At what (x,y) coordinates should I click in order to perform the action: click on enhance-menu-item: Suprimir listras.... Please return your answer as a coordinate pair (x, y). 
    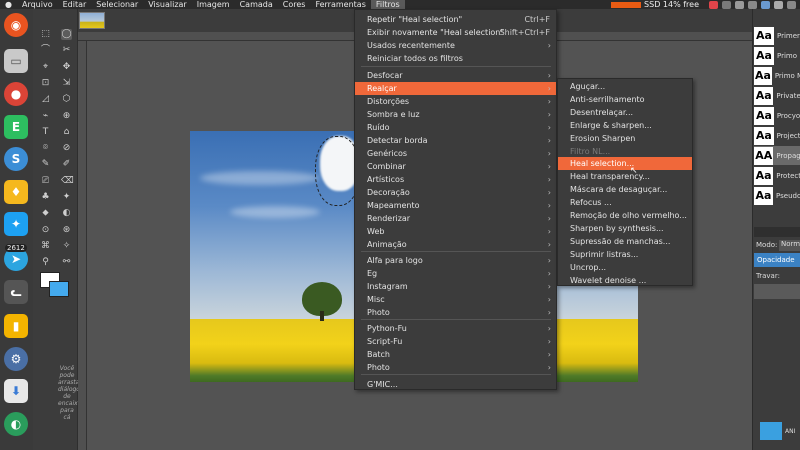
    Looking at the image, I should click on (625, 254).